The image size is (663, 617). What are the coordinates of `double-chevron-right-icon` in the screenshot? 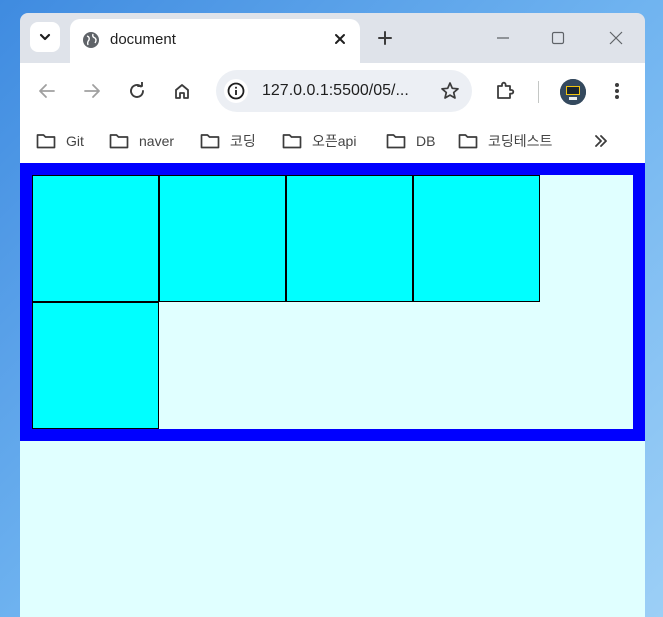 It's located at (601, 141).